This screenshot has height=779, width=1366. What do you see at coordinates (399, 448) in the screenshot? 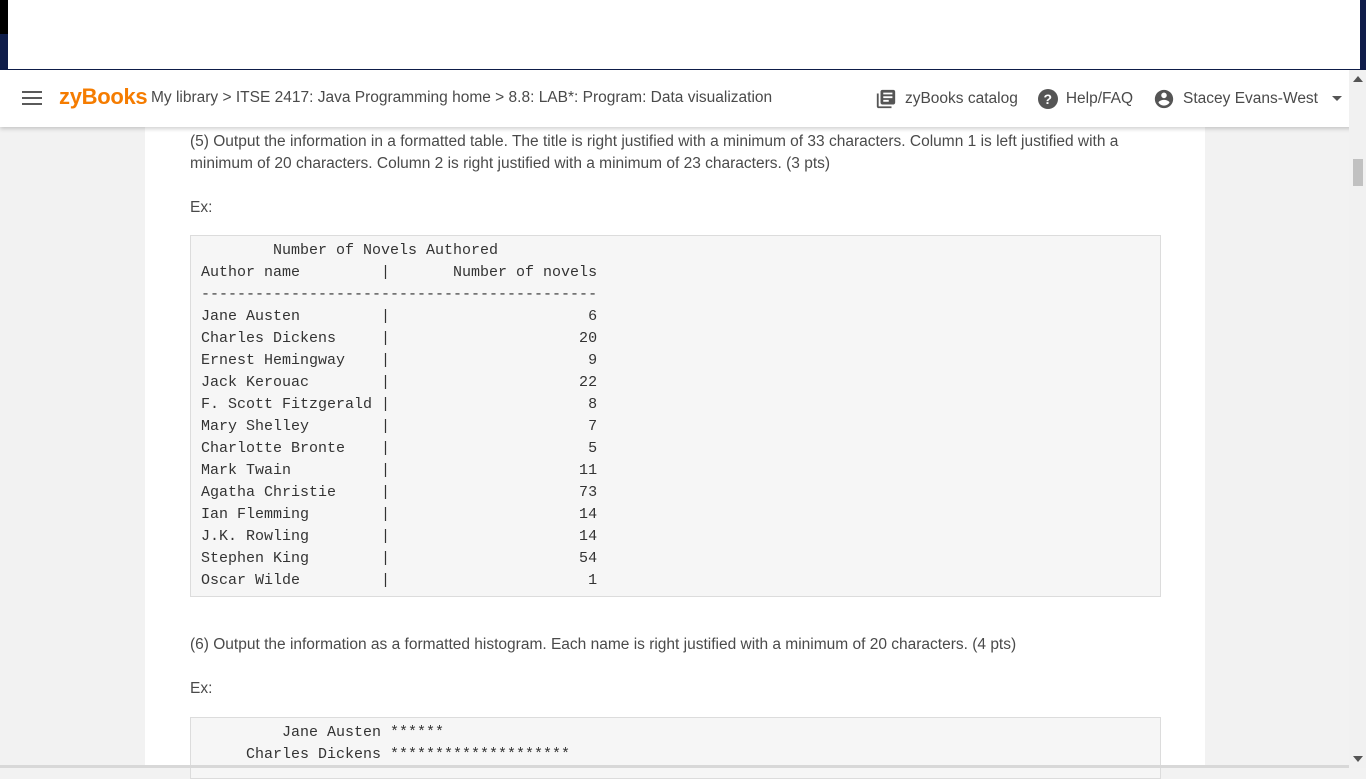
I see `table-row: Charlotte Bronte | 5` at bounding box center [399, 448].